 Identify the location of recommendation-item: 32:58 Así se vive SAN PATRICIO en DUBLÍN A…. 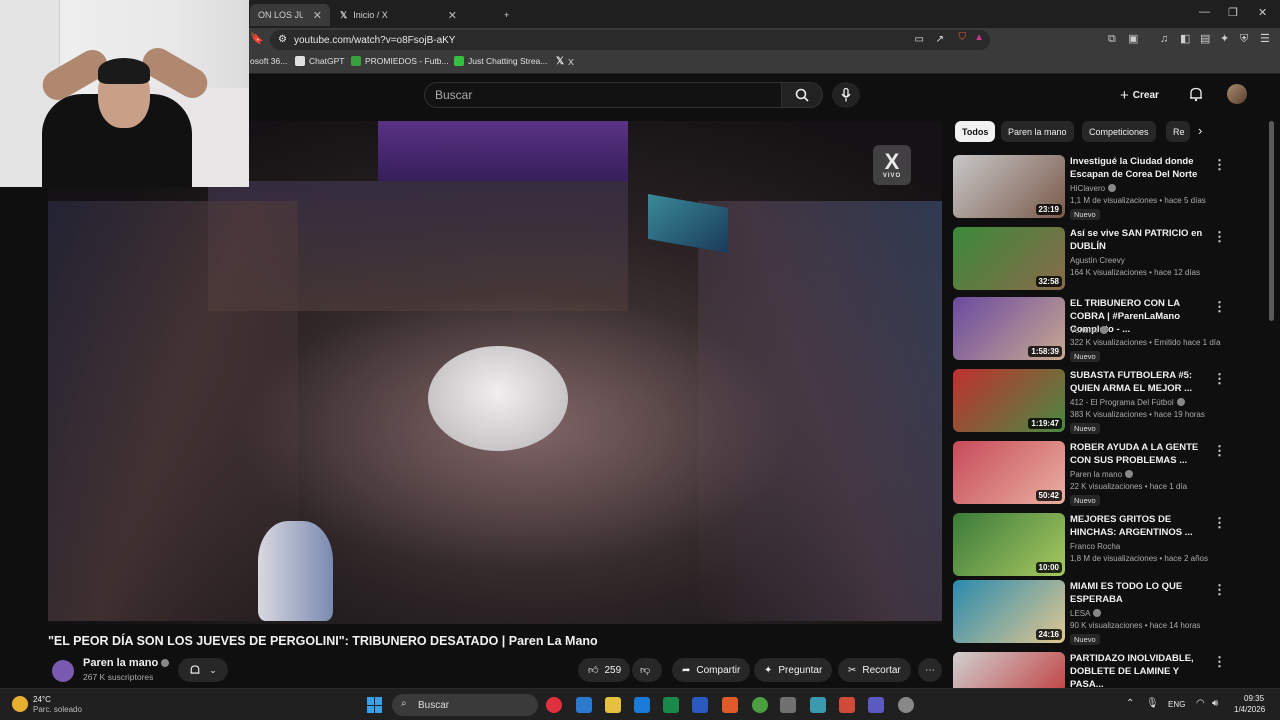
(1112, 259).